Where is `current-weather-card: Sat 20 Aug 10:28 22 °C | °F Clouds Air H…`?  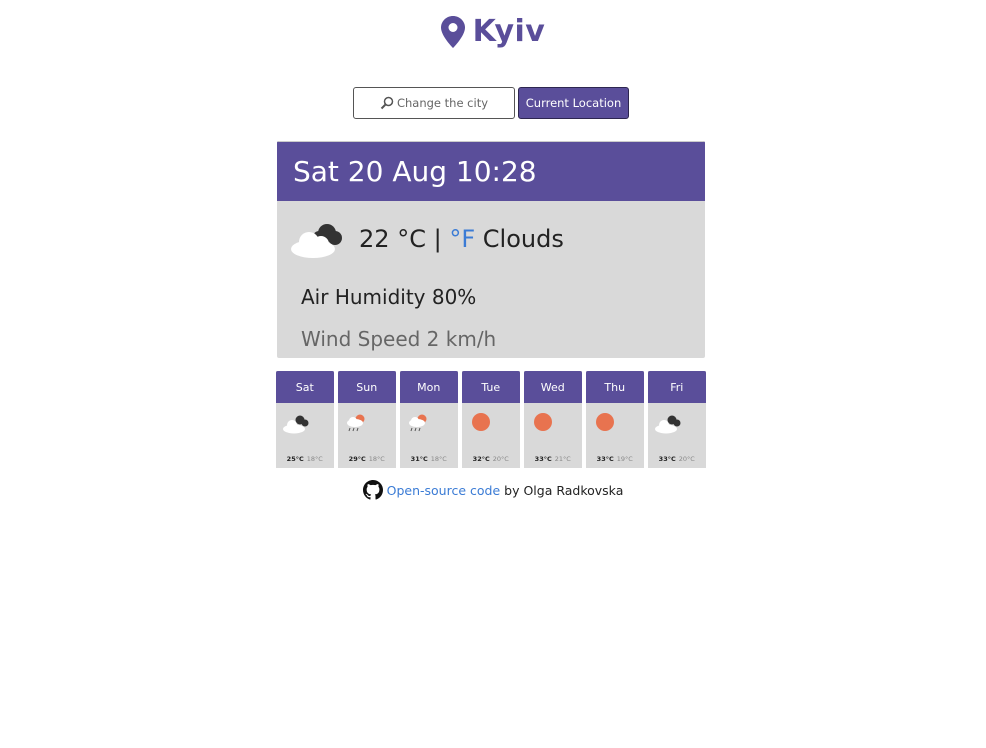 current-weather-card: Sat 20 Aug 10:28 22 °C | °F Clouds Air H… is located at coordinates (491, 249).